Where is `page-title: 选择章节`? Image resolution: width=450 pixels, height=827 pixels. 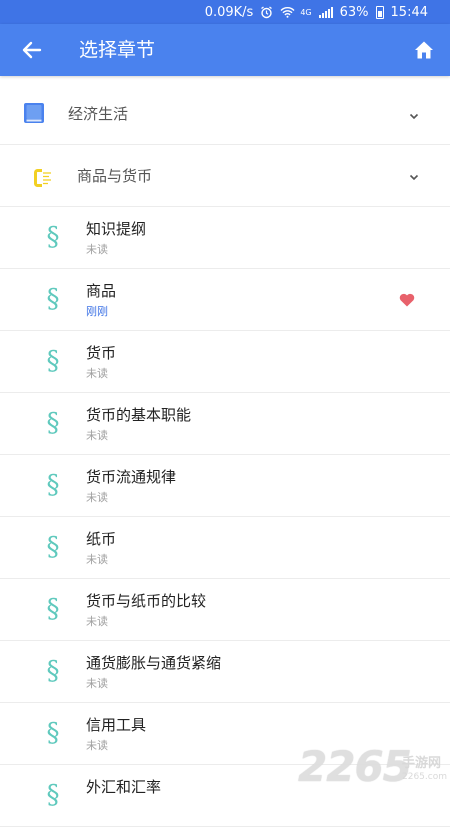 page-title: 选择章节 is located at coordinates (117, 50).